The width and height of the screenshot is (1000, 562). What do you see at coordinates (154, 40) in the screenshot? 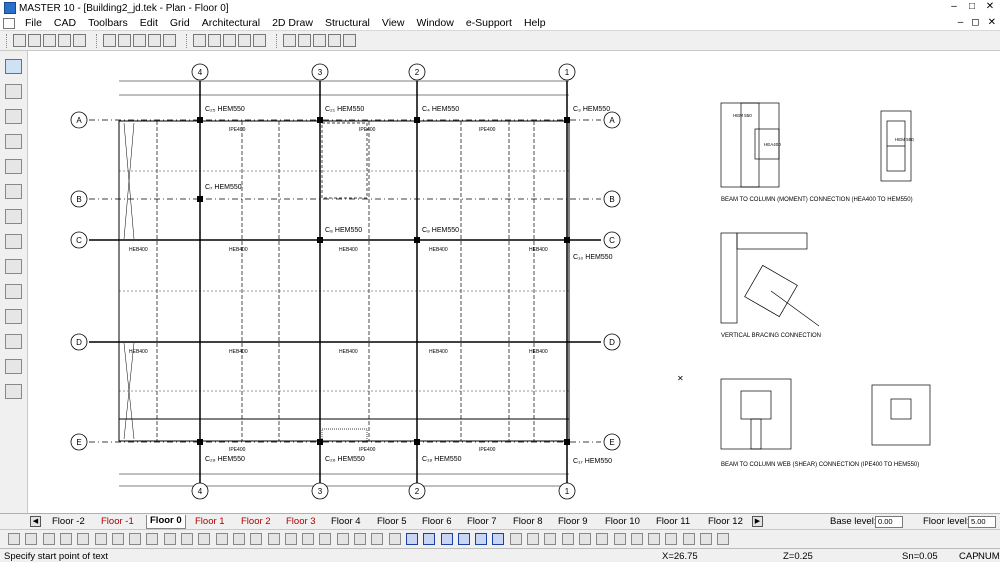
I see `grid-icon` at bounding box center [154, 40].